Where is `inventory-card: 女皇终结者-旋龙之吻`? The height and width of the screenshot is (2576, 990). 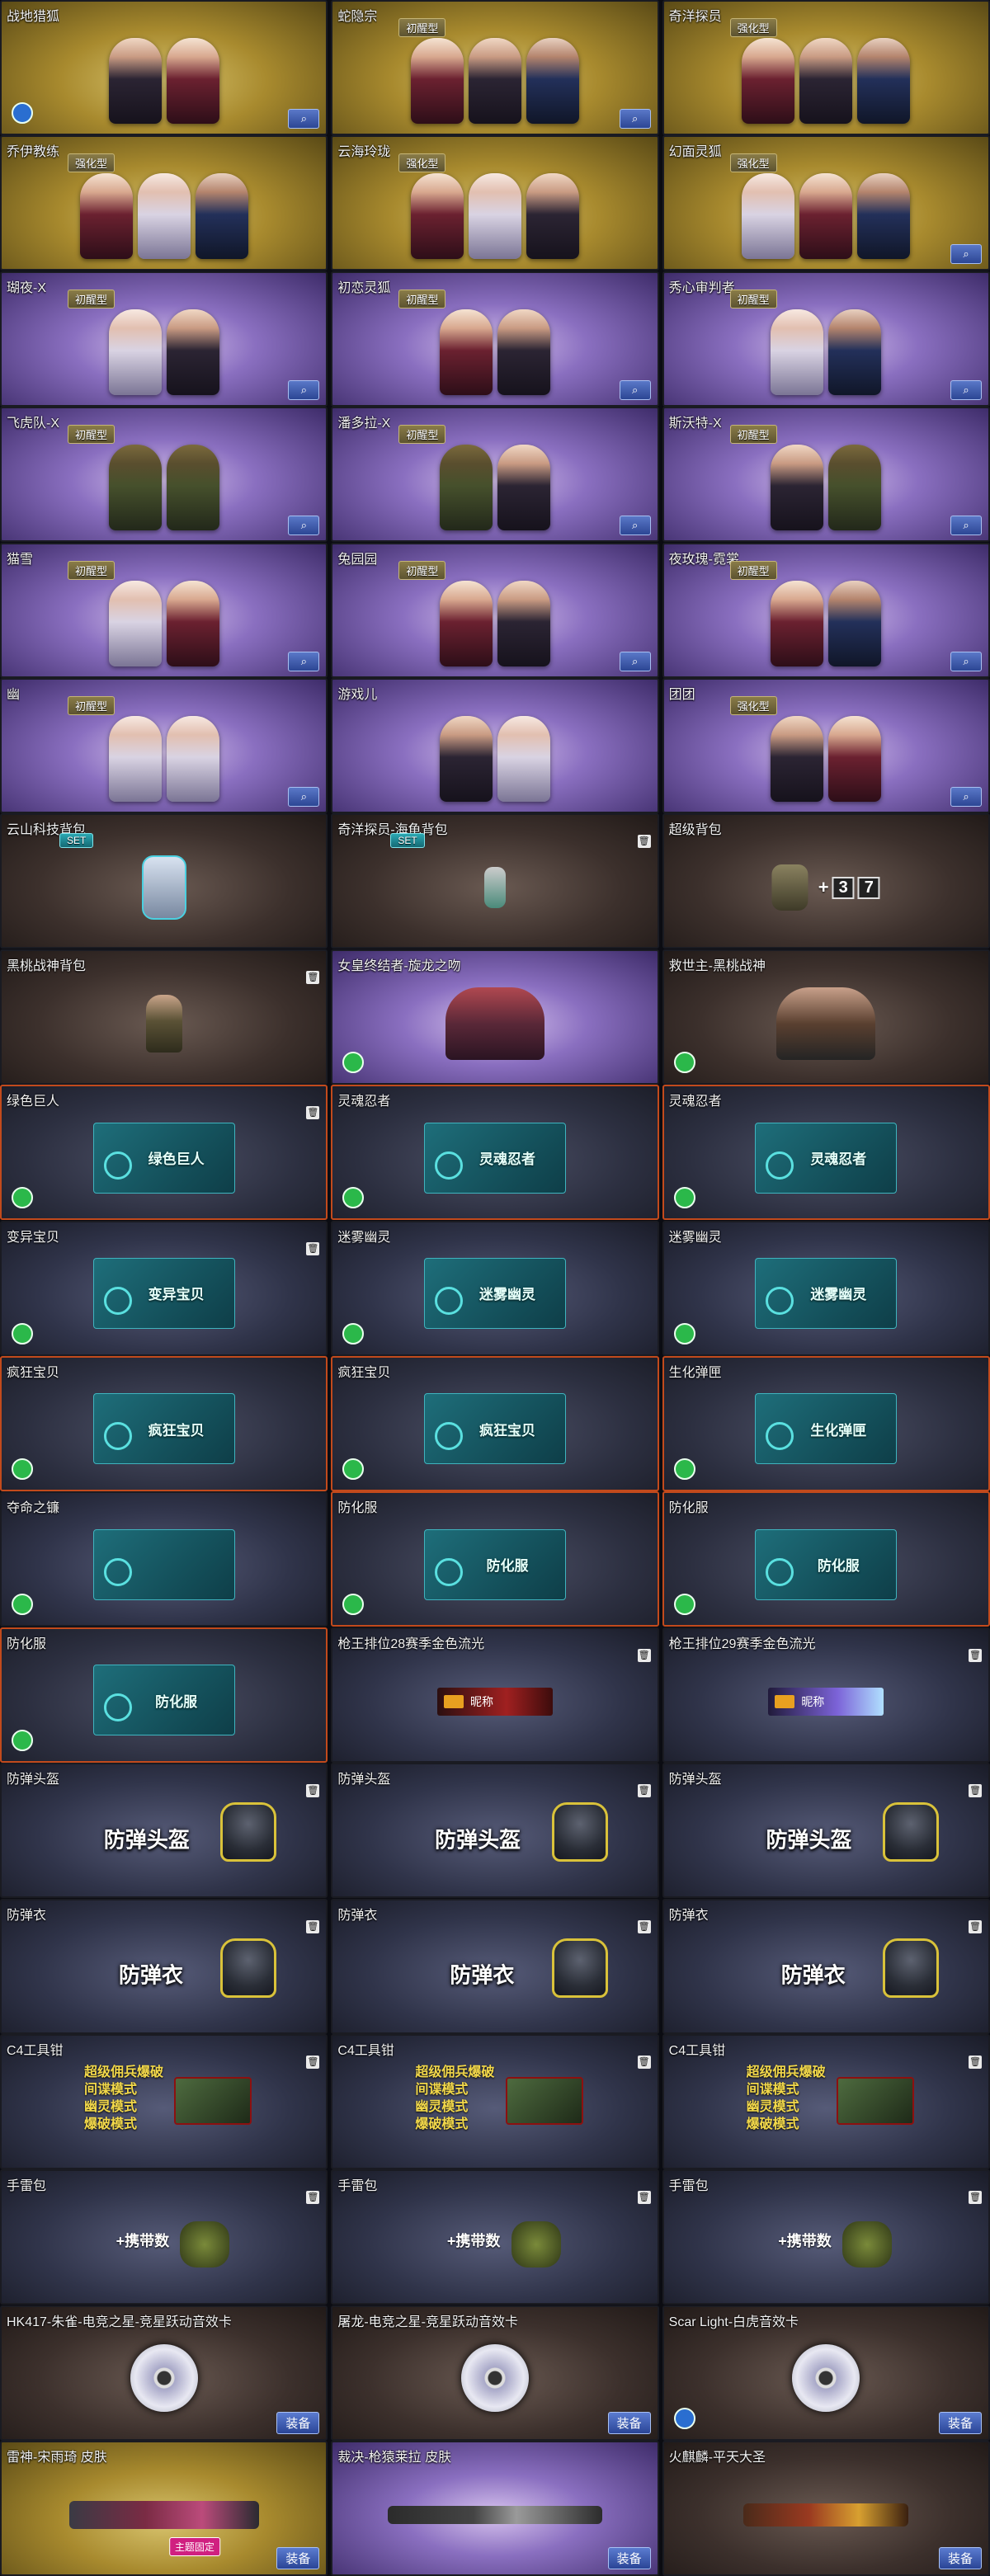
inventory-card: 女皇终结者-旋龙之吻 is located at coordinates (495, 1017).